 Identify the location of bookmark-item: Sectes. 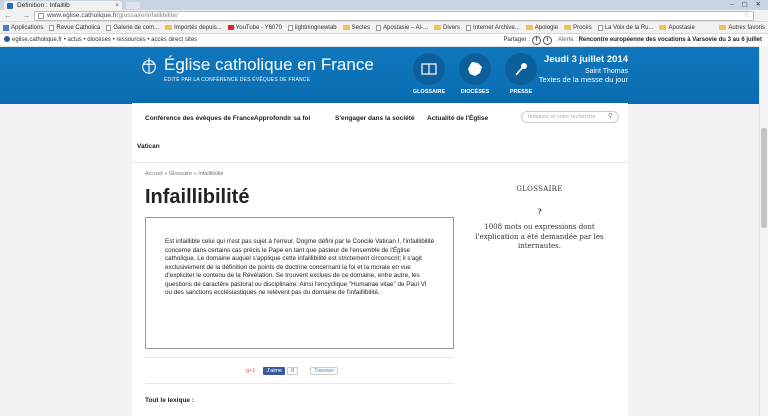
(356, 28).